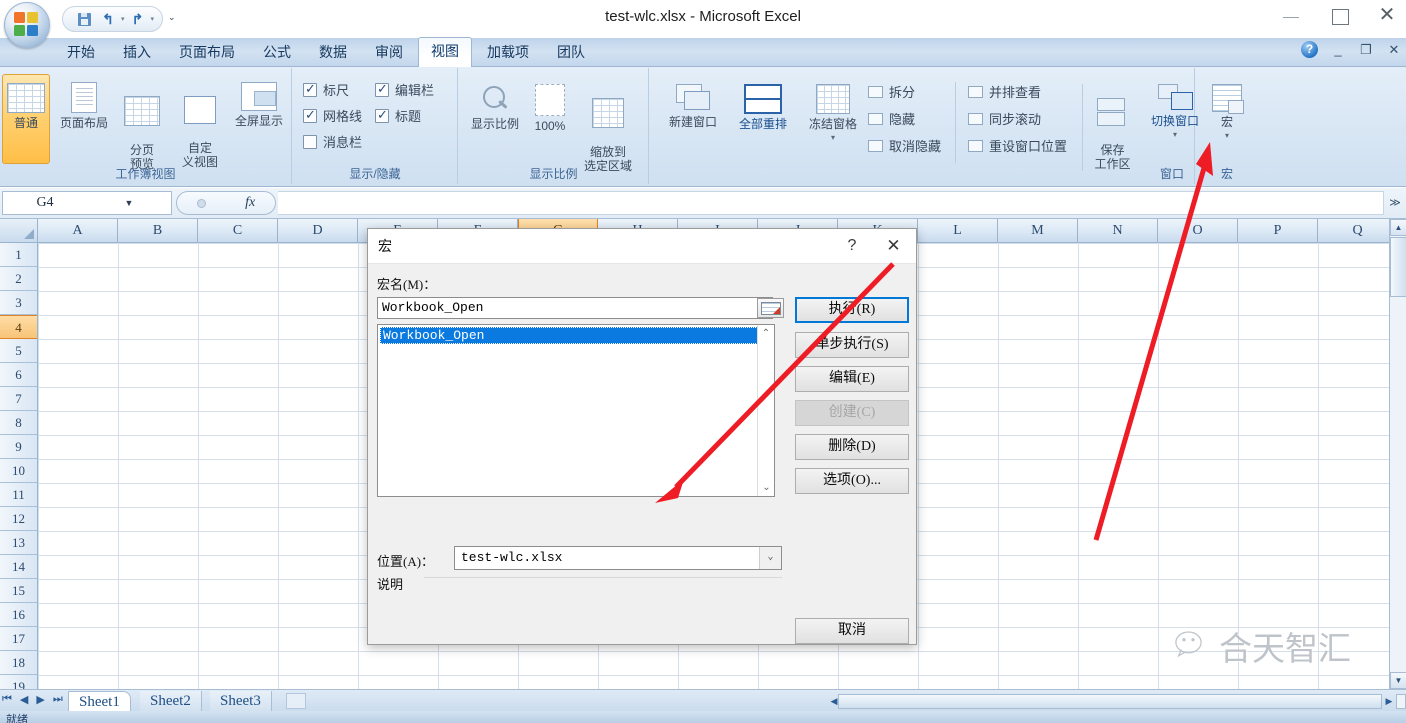 The image size is (1406, 723). What do you see at coordinates (201, 203) in the screenshot?
I see `insert-function-dot-icon` at bounding box center [201, 203].